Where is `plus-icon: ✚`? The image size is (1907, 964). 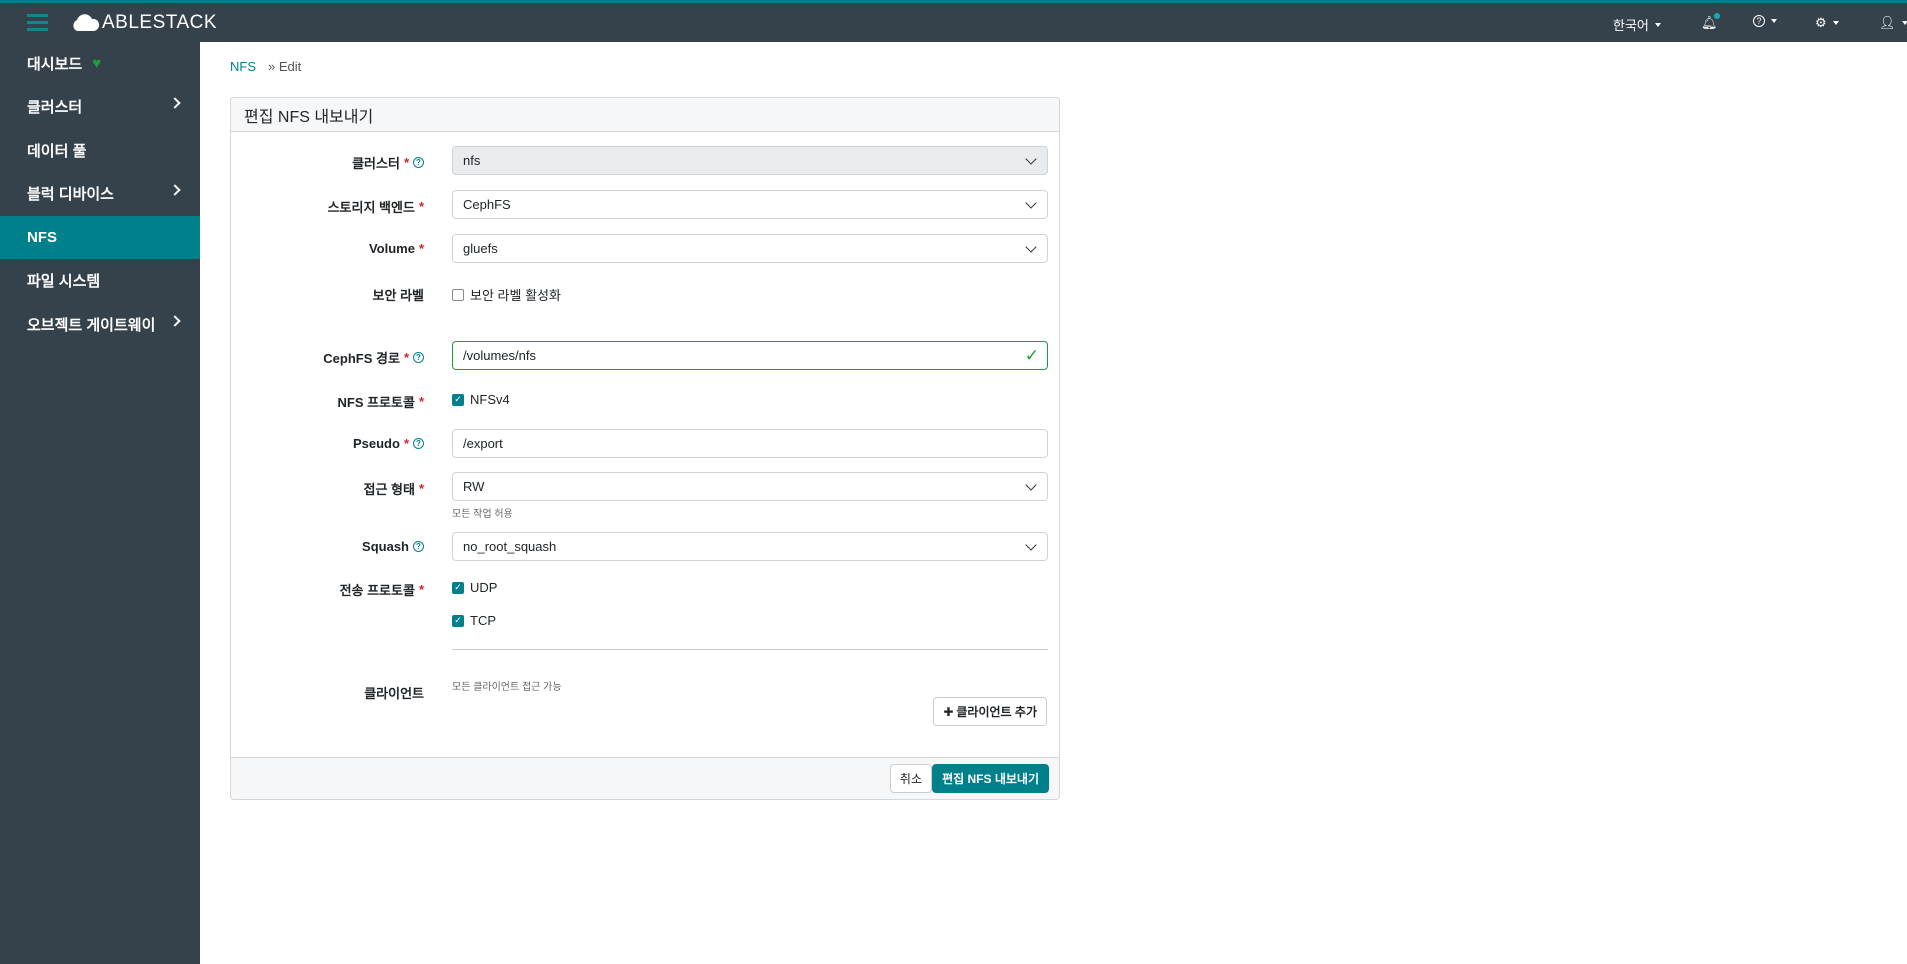 plus-icon: ✚ is located at coordinates (948, 711).